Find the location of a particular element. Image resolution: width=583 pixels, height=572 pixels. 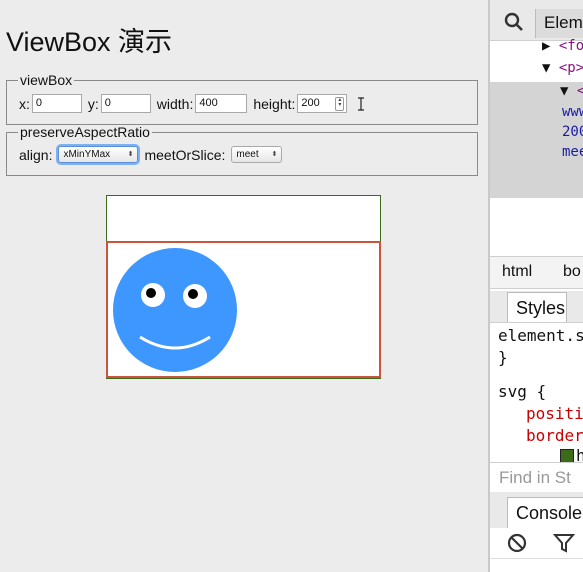

meet-select: meet ⬍ is located at coordinates (257, 154).